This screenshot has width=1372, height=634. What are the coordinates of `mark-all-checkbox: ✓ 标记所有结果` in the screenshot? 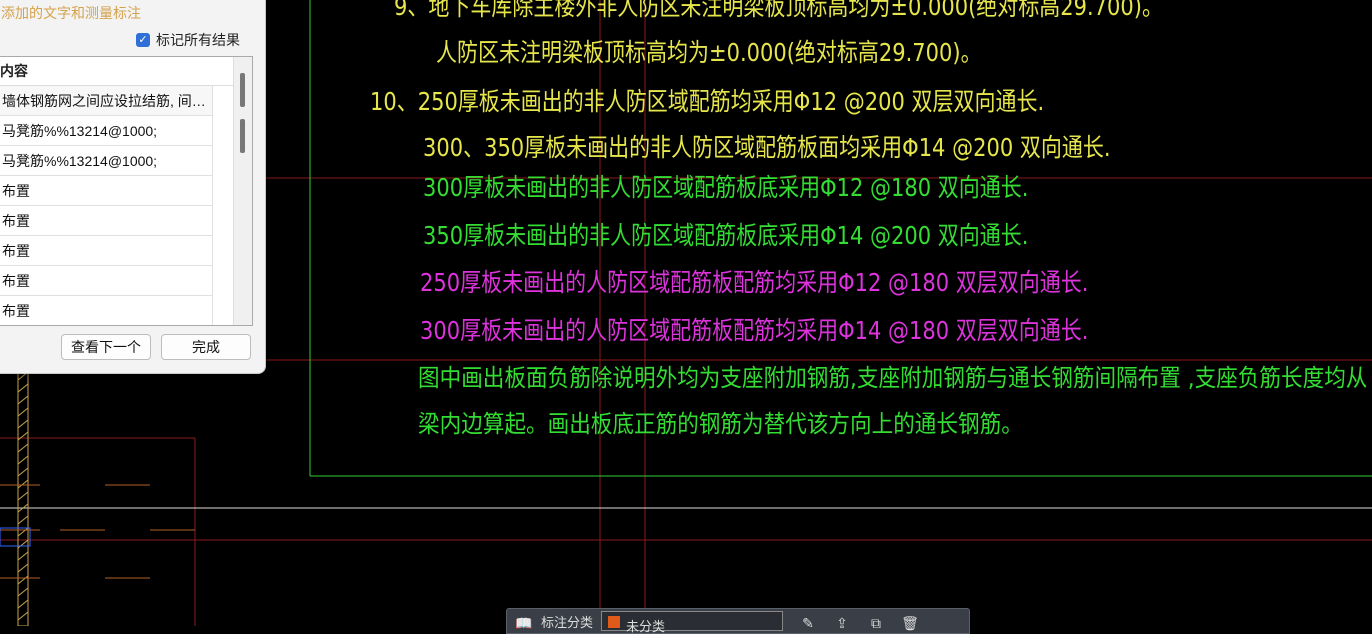 It's located at (188, 40).